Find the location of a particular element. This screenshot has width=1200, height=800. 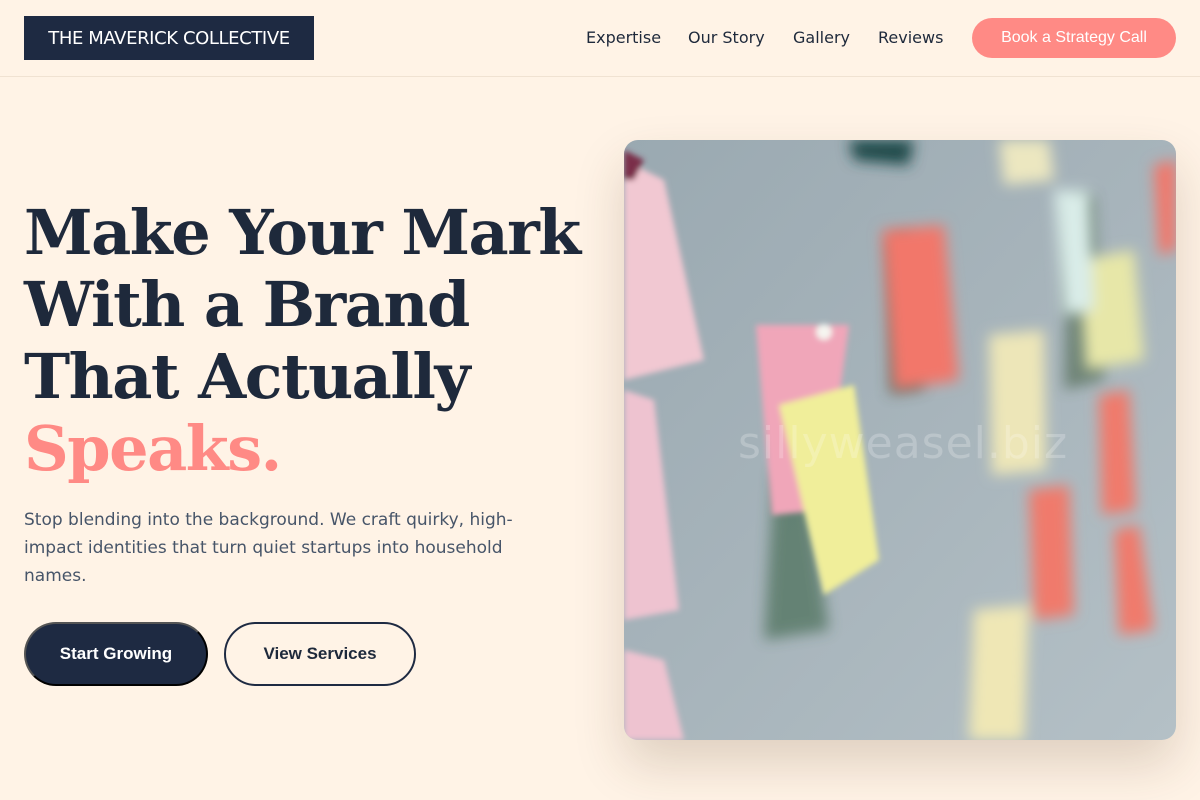

nav-link-reviews: Reviews is located at coordinates (910, 38).